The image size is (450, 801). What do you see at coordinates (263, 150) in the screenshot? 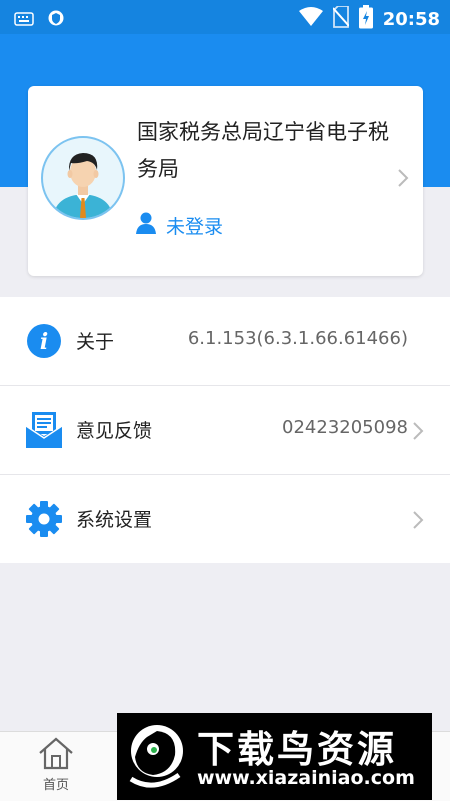
I see `organization-name: 国家税务总局辽宁省电子税务局` at bounding box center [263, 150].